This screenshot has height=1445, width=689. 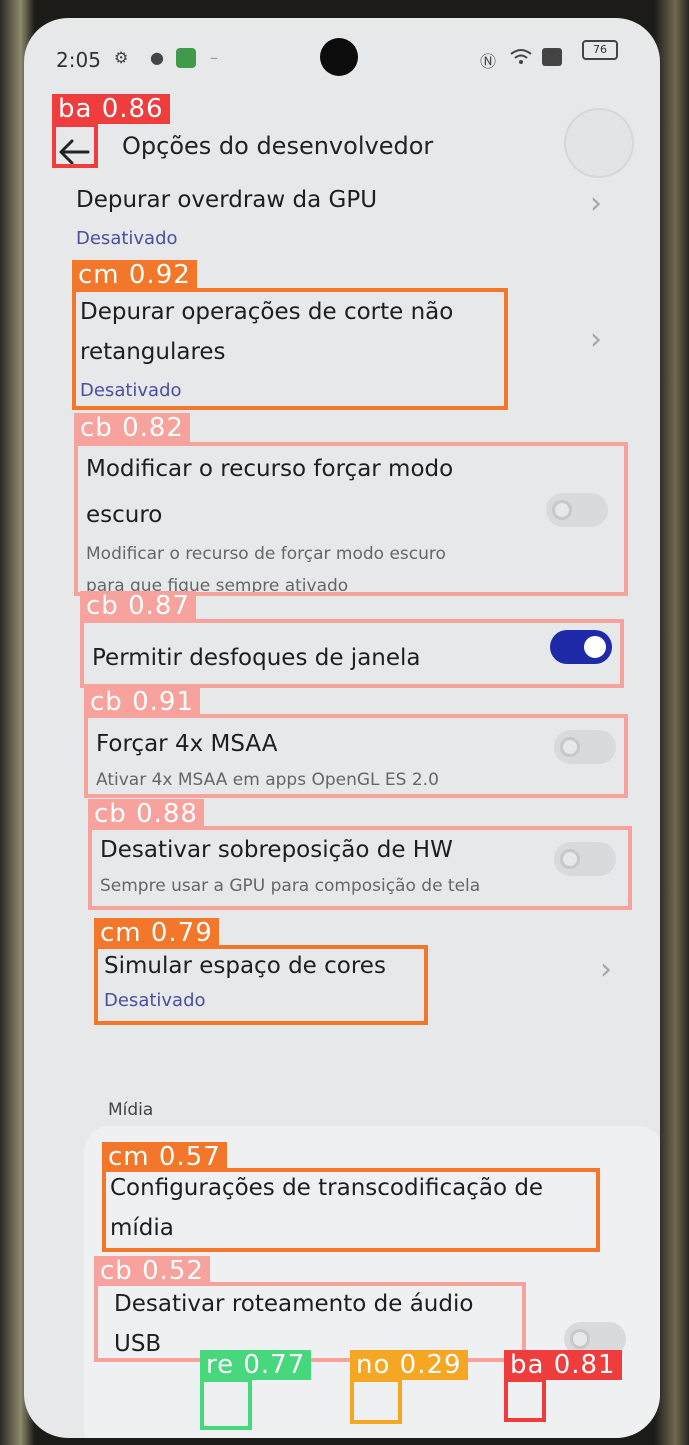 What do you see at coordinates (563, 1365) in the screenshot?
I see `detection-label: ba 0.81` at bounding box center [563, 1365].